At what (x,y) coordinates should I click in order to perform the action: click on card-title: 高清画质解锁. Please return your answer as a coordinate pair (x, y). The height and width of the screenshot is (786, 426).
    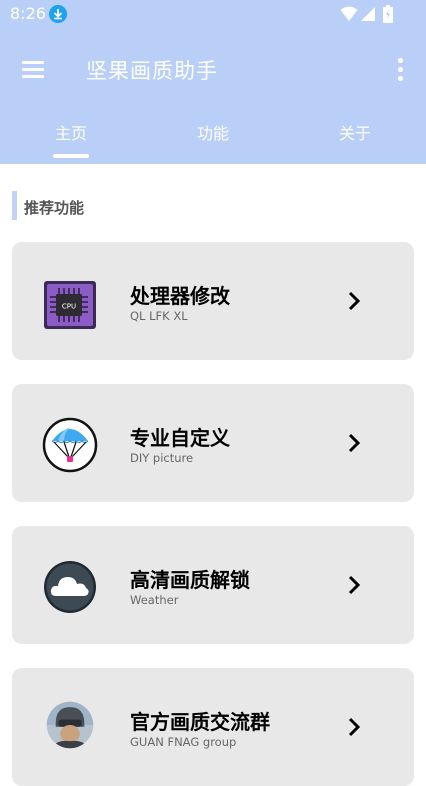
    Looking at the image, I should click on (190, 580).